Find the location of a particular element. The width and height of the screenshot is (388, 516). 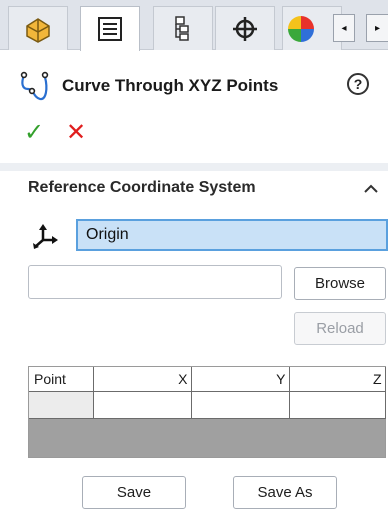

tab-scroll-right-button: ▸ is located at coordinates (377, 28).